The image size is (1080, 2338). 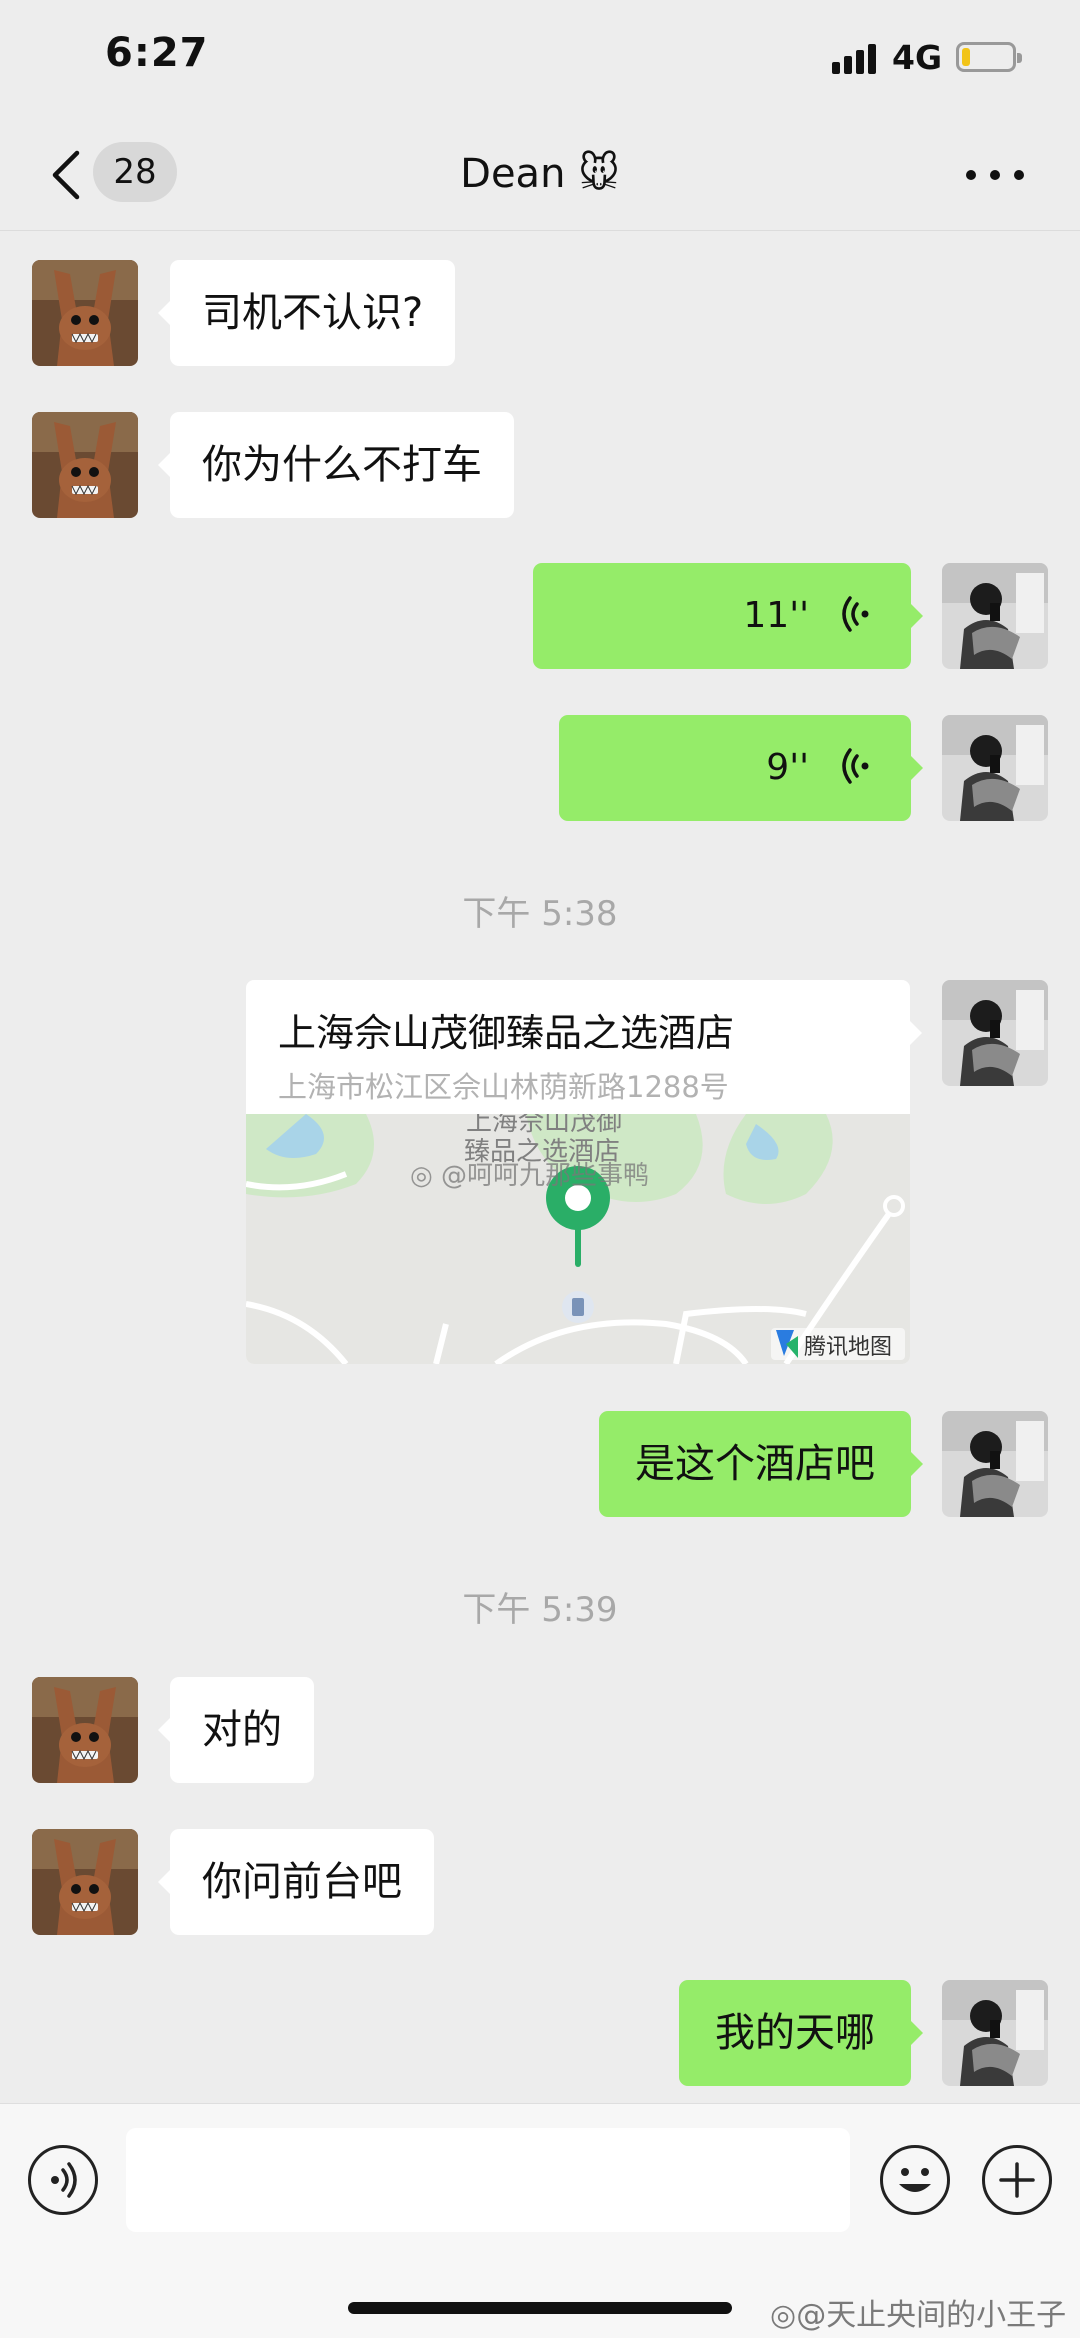 What do you see at coordinates (855, 59) in the screenshot?
I see `signal-icon` at bounding box center [855, 59].